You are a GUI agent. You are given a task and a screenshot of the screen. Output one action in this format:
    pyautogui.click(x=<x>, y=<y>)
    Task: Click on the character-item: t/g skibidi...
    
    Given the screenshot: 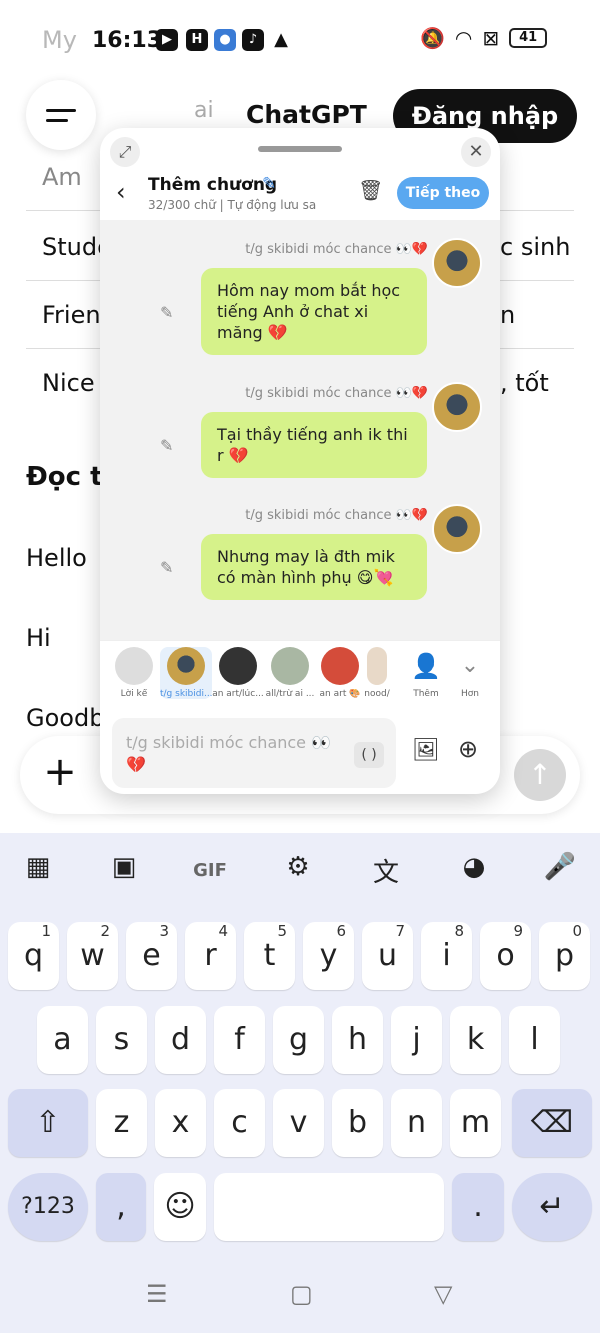 What is the action you would take?
    pyautogui.click(x=186, y=673)
    